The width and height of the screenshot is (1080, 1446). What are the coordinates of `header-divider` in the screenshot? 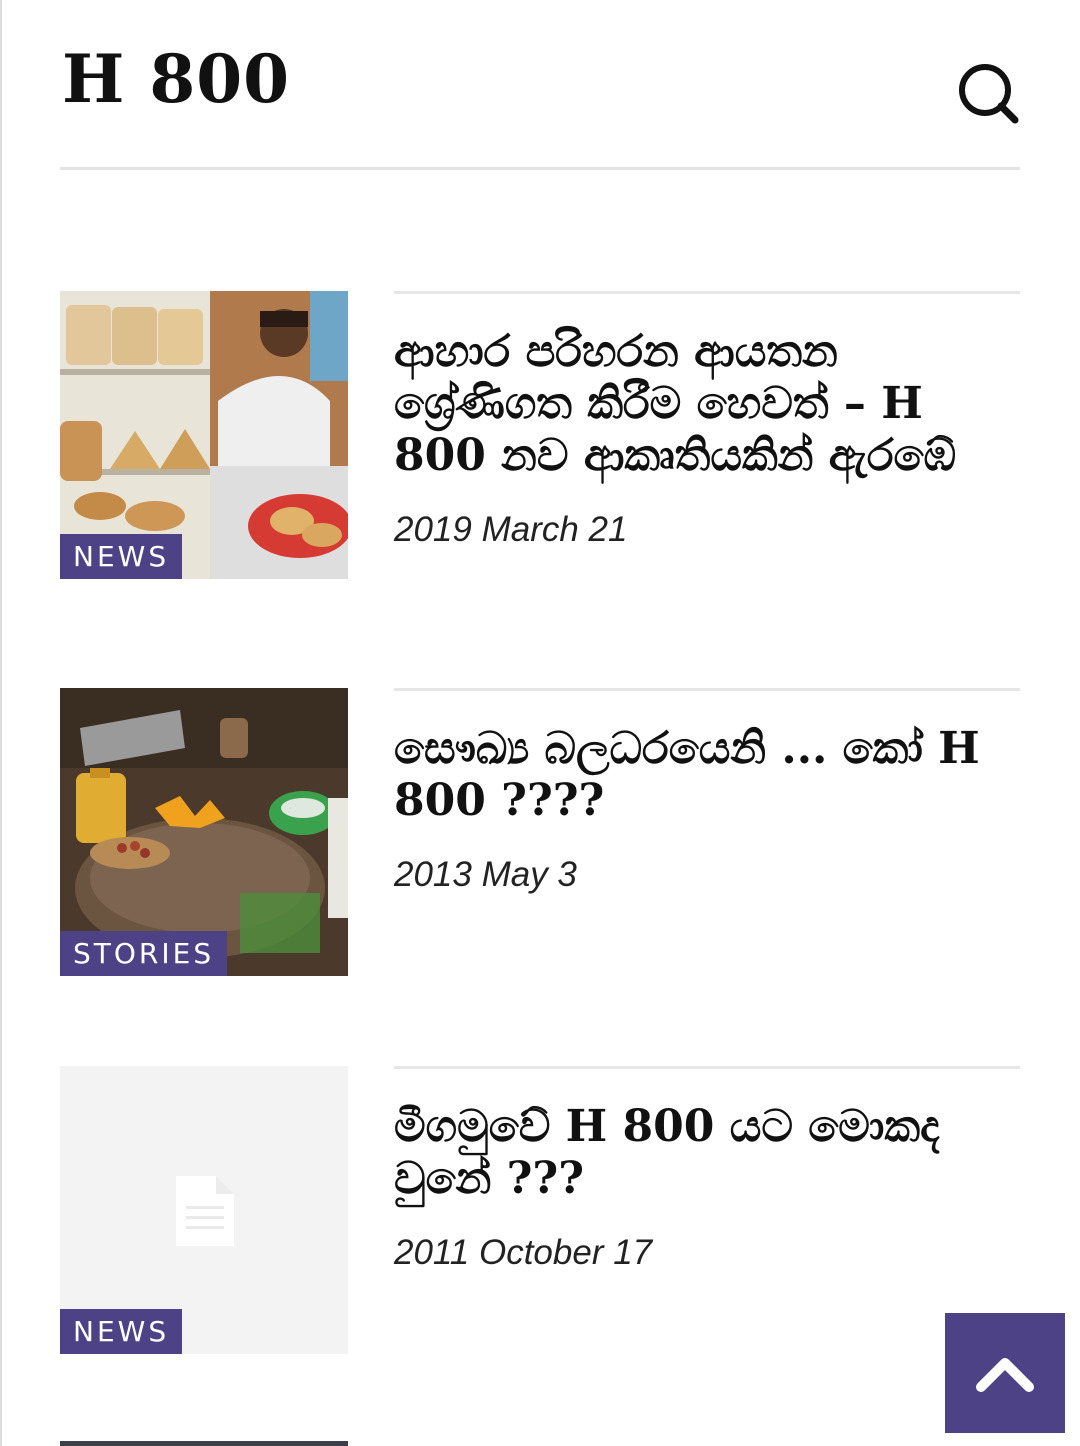 It's located at (540, 168).